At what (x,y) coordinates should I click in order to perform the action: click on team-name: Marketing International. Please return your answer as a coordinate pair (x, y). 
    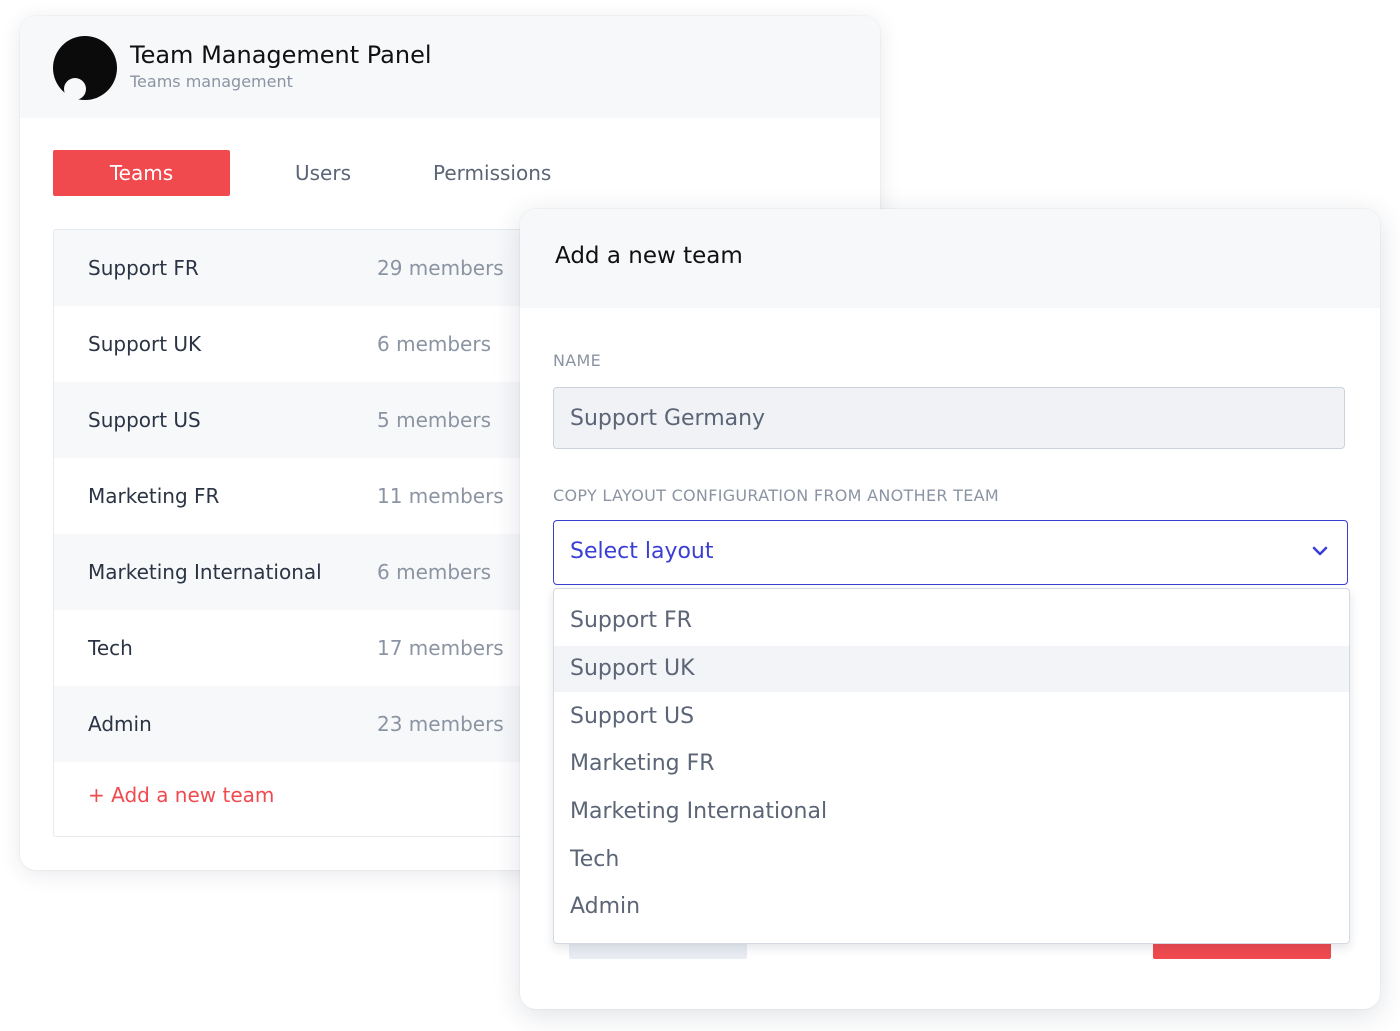
    Looking at the image, I should click on (205, 572).